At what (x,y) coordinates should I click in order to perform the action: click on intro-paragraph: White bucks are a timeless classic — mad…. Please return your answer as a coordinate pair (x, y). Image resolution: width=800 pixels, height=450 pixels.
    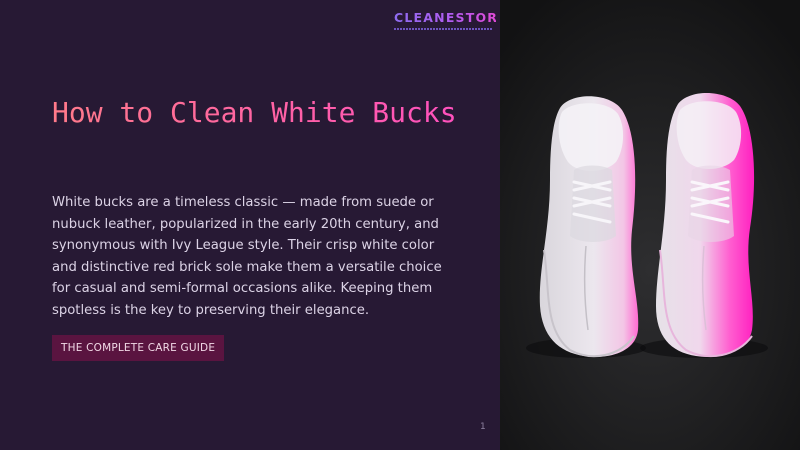
    Looking at the image, I should click on (247, 256).